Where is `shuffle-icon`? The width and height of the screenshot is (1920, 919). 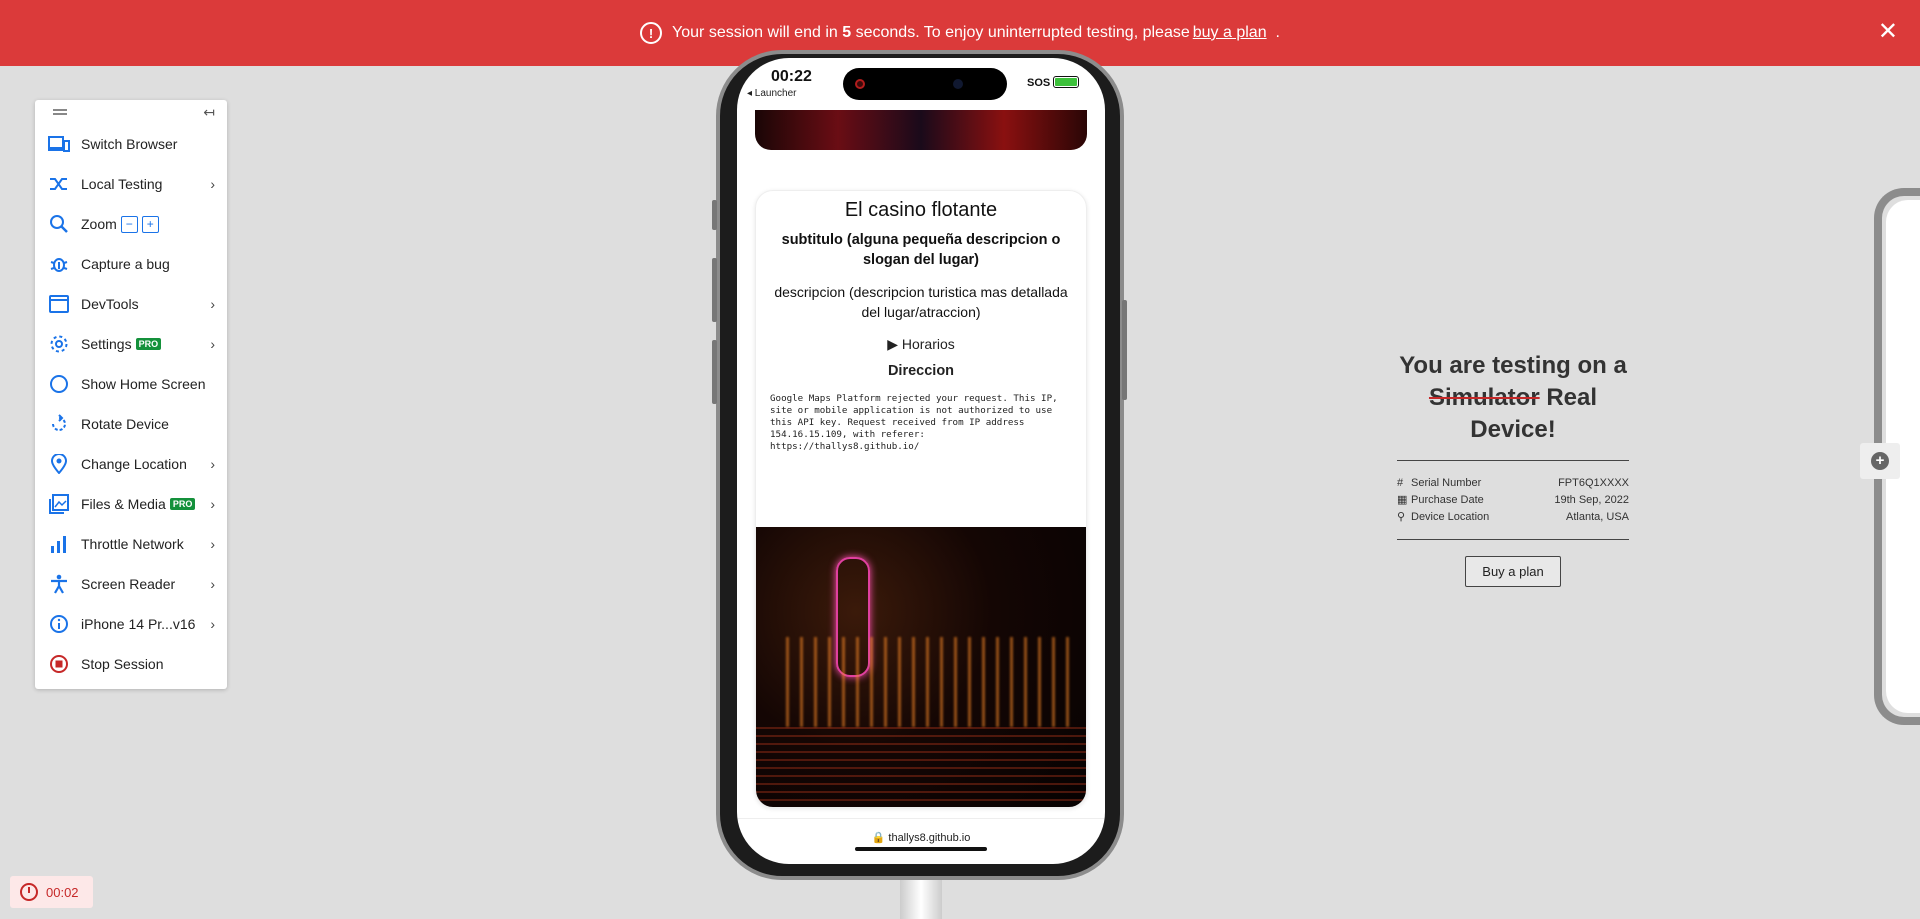 shuffle-icon is located at coordinates (59, 184).